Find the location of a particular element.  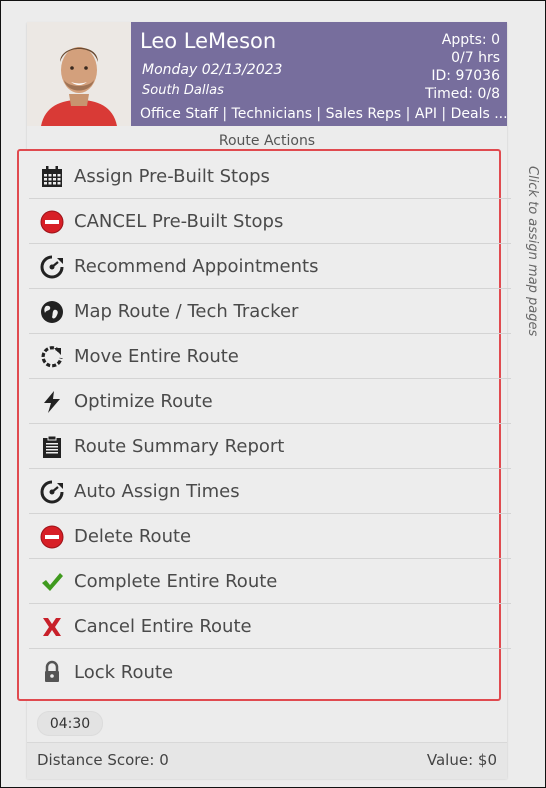

menu-item-complete-entire-route: Complete Entire Route is located at coordinates (270, 582).